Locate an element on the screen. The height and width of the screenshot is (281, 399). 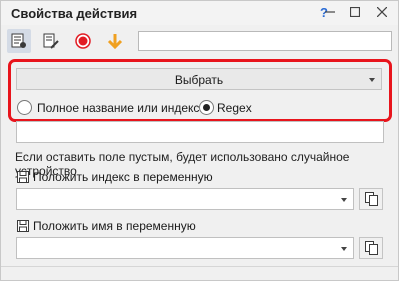
edit-tool-button is located at coordinates (51, 41).